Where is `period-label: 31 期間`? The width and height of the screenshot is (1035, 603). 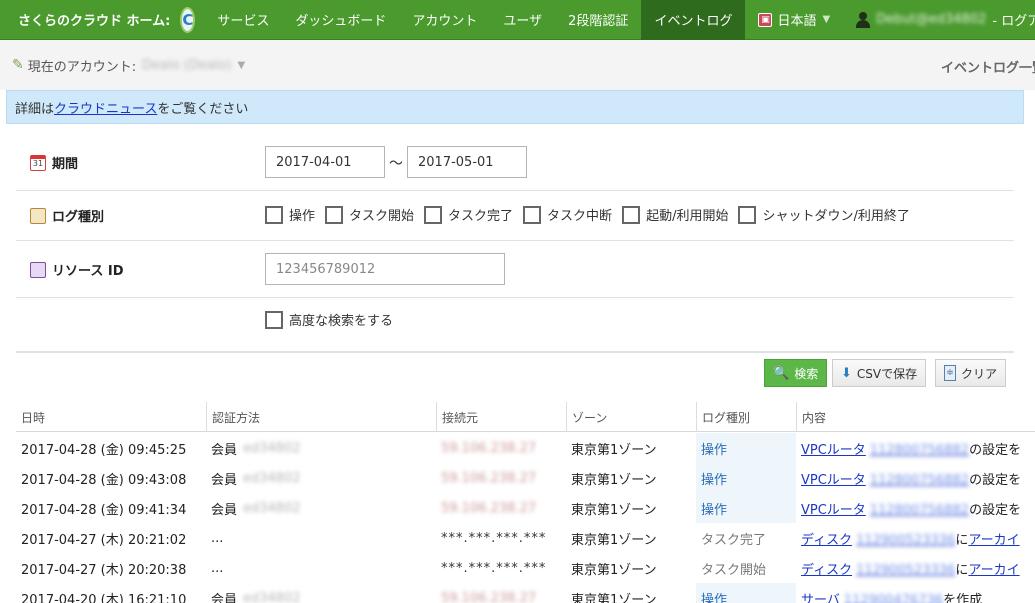
period-label: 31 期間 is located at coordinates (54, 162).